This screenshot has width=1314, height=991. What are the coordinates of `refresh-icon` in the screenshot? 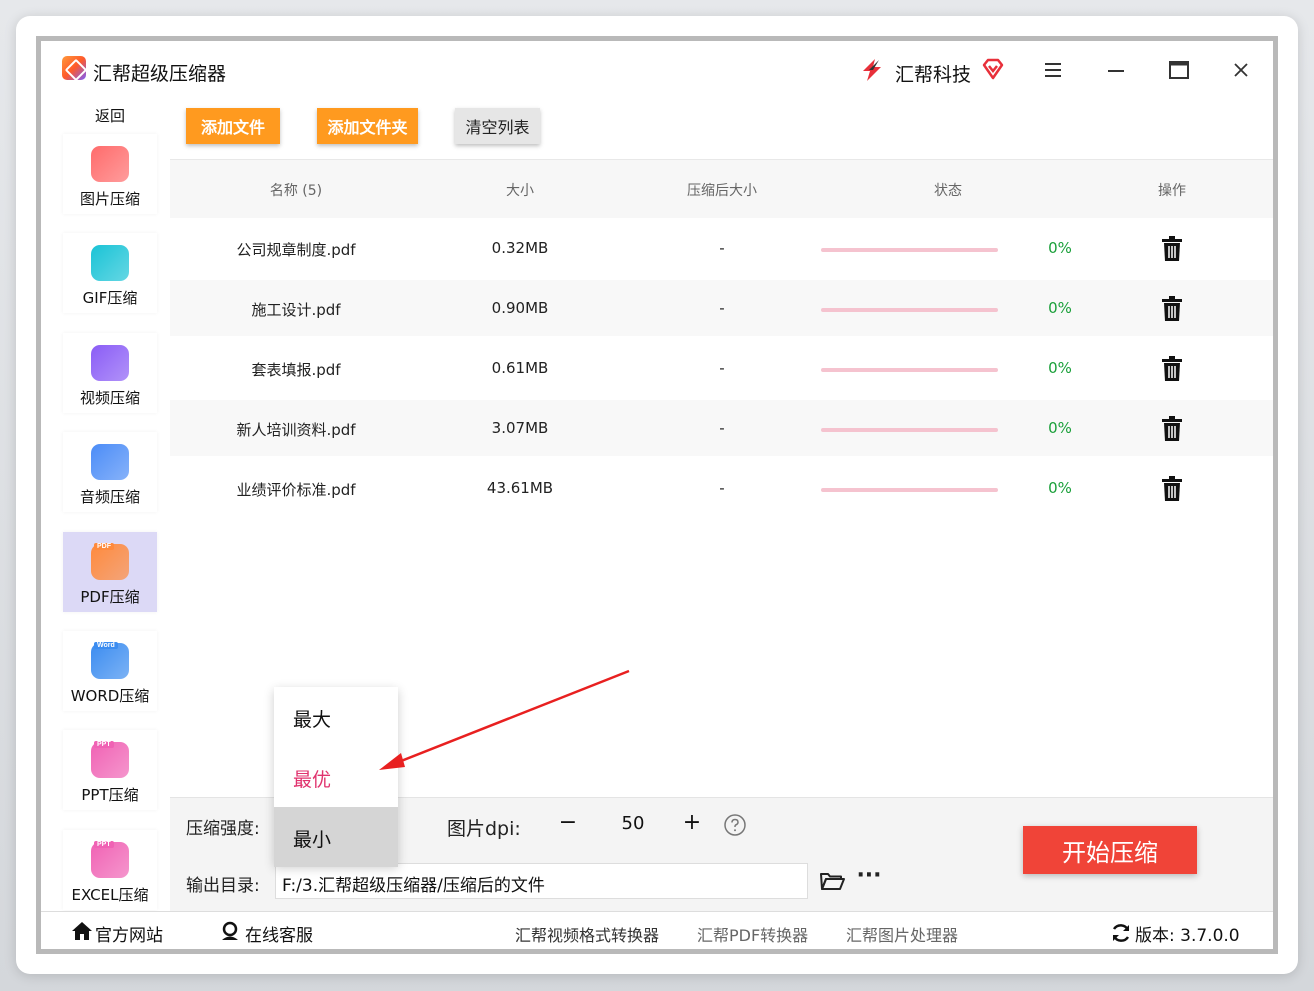 It's located at (1121, 933).